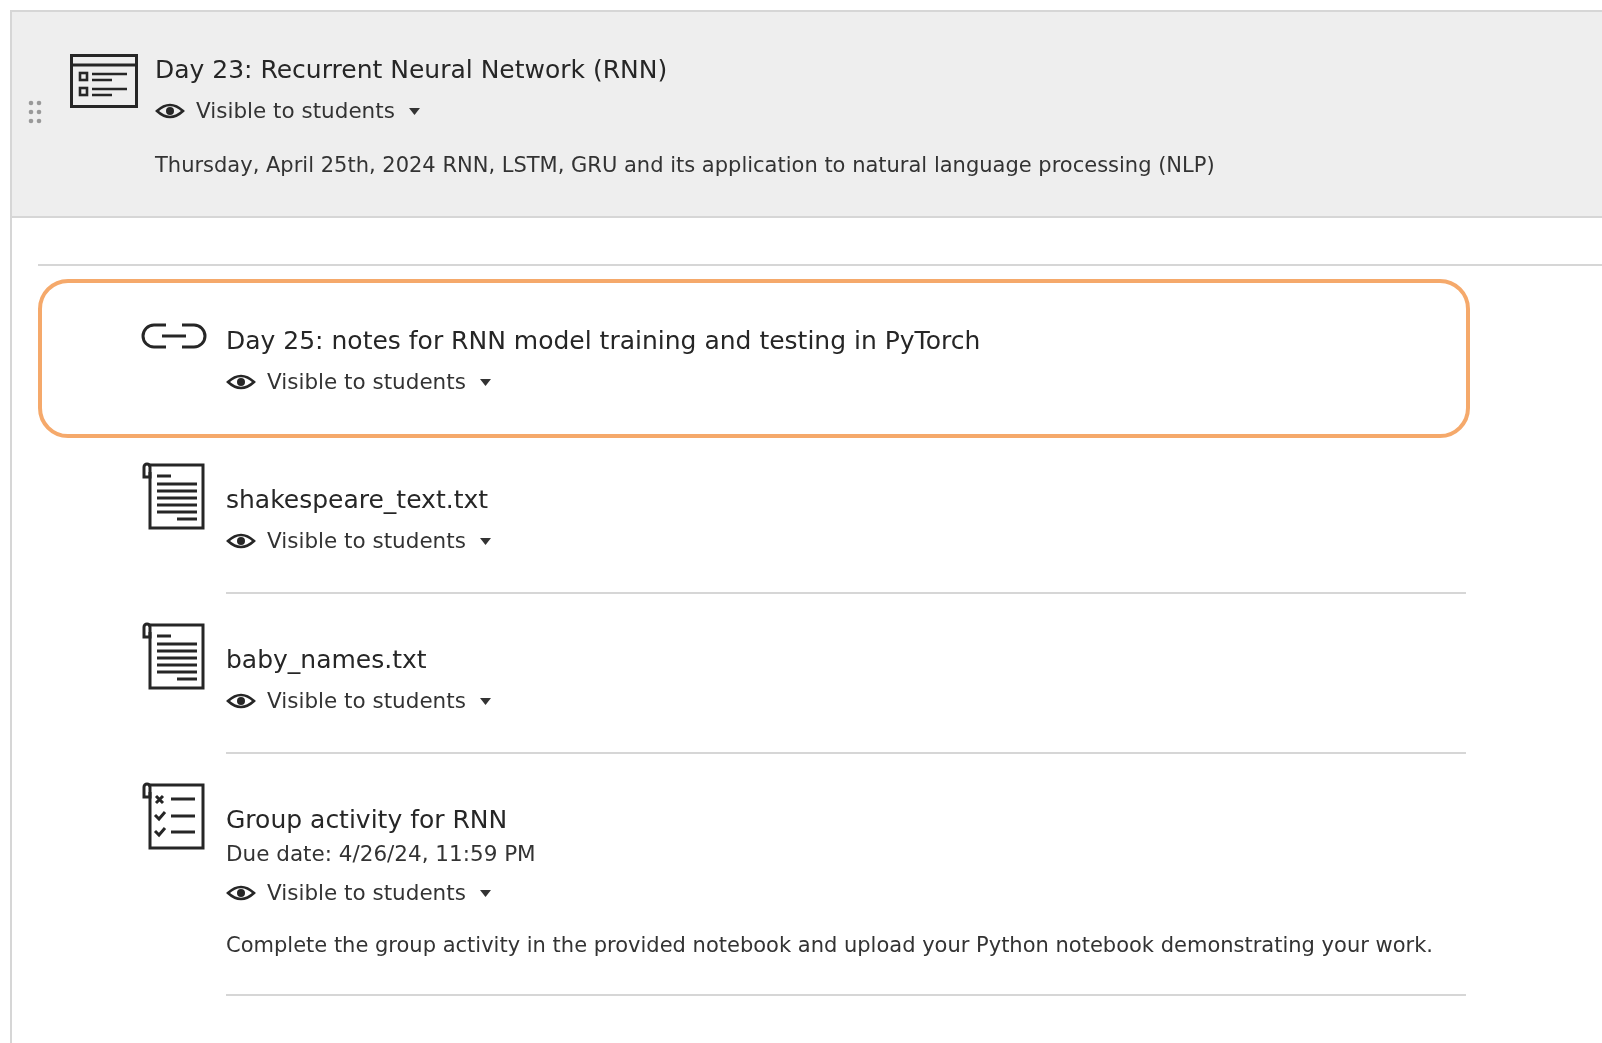  Describe the element at coordinates (381, 854) in the screenshot. I see `due-date: Due date: 4/26/24, 11:59 PM` at that location.